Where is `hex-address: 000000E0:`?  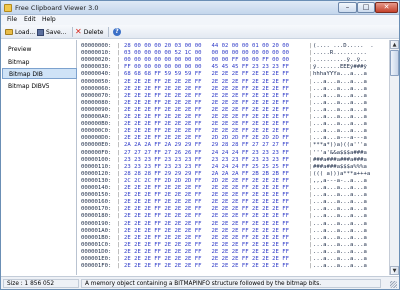
hex-address: 000000E0: is located at coordinates (96, 145).